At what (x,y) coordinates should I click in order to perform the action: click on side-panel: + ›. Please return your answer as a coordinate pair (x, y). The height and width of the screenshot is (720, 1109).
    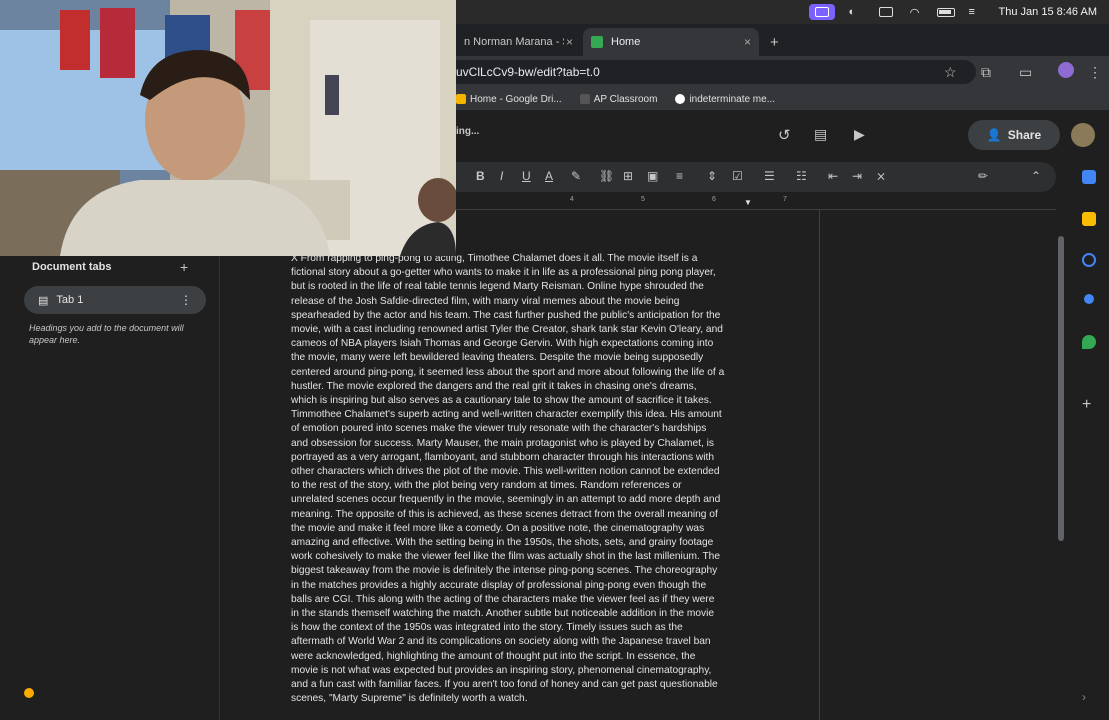
    Looking at the image, I should click on (1090, 440).